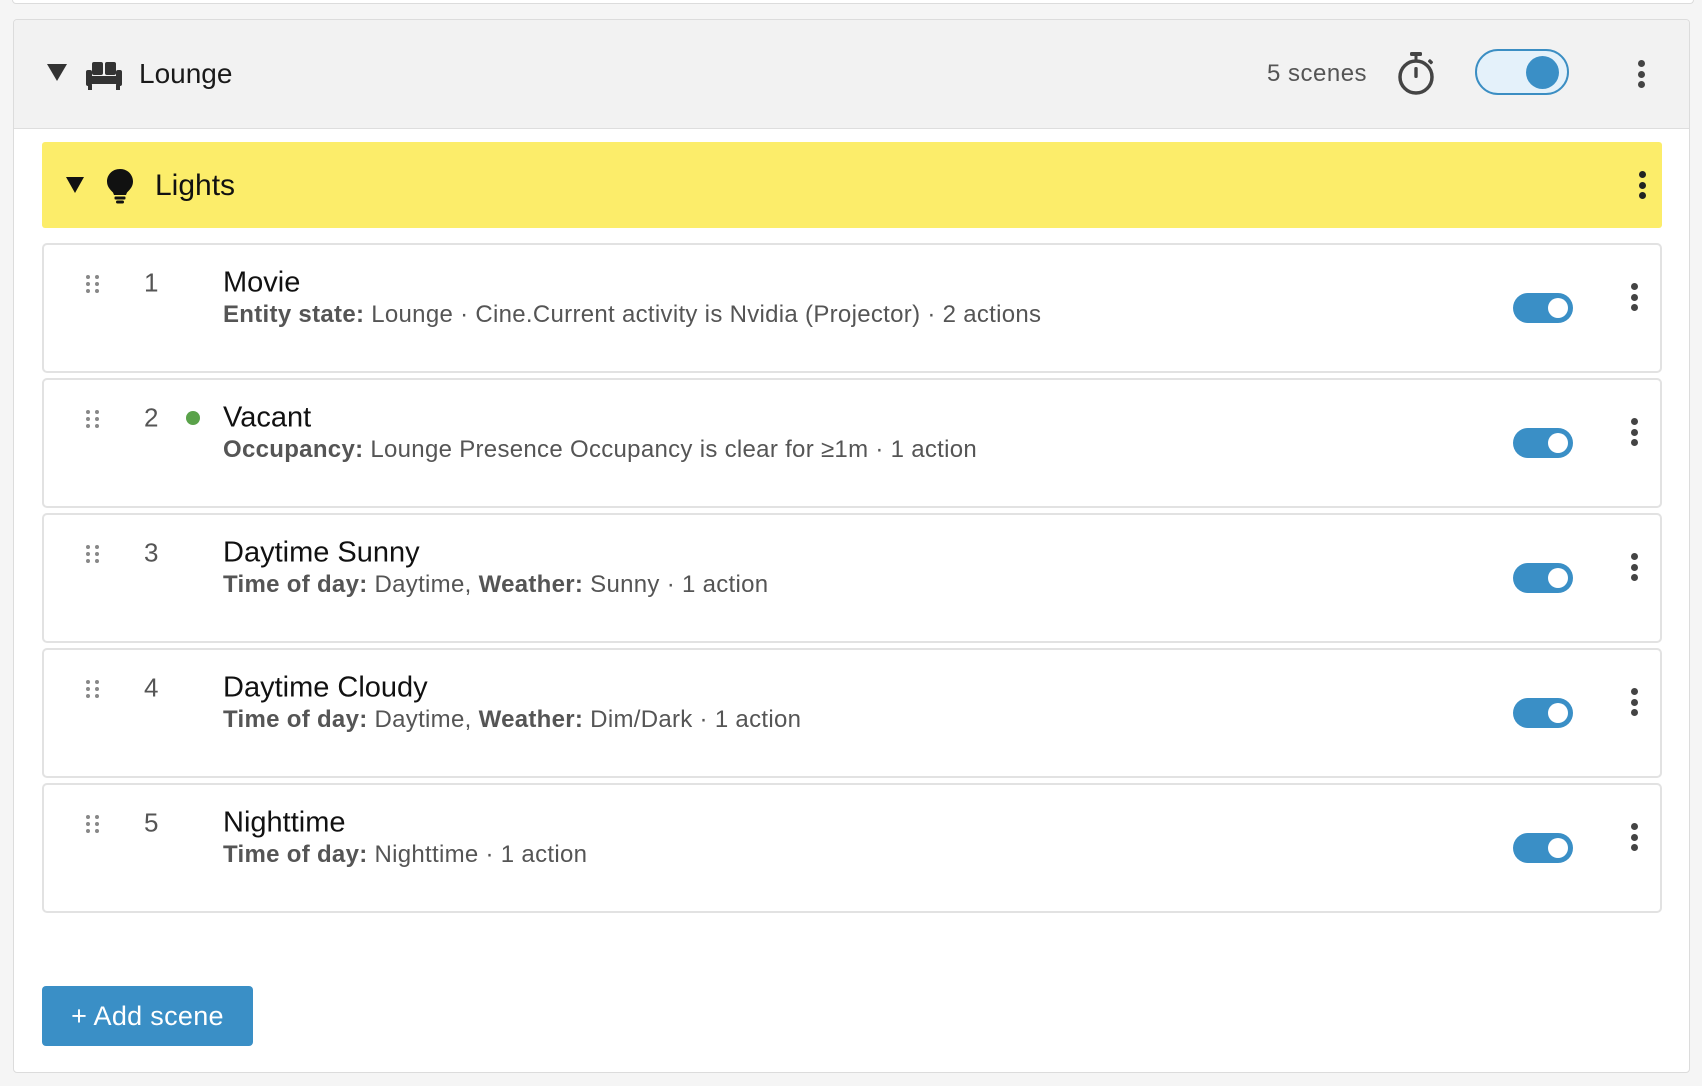  What do you see at coordinates (325, 687) in the screenshot?
I see `scene-name: Daytime Cloudy` at bounding box center [325, 687].